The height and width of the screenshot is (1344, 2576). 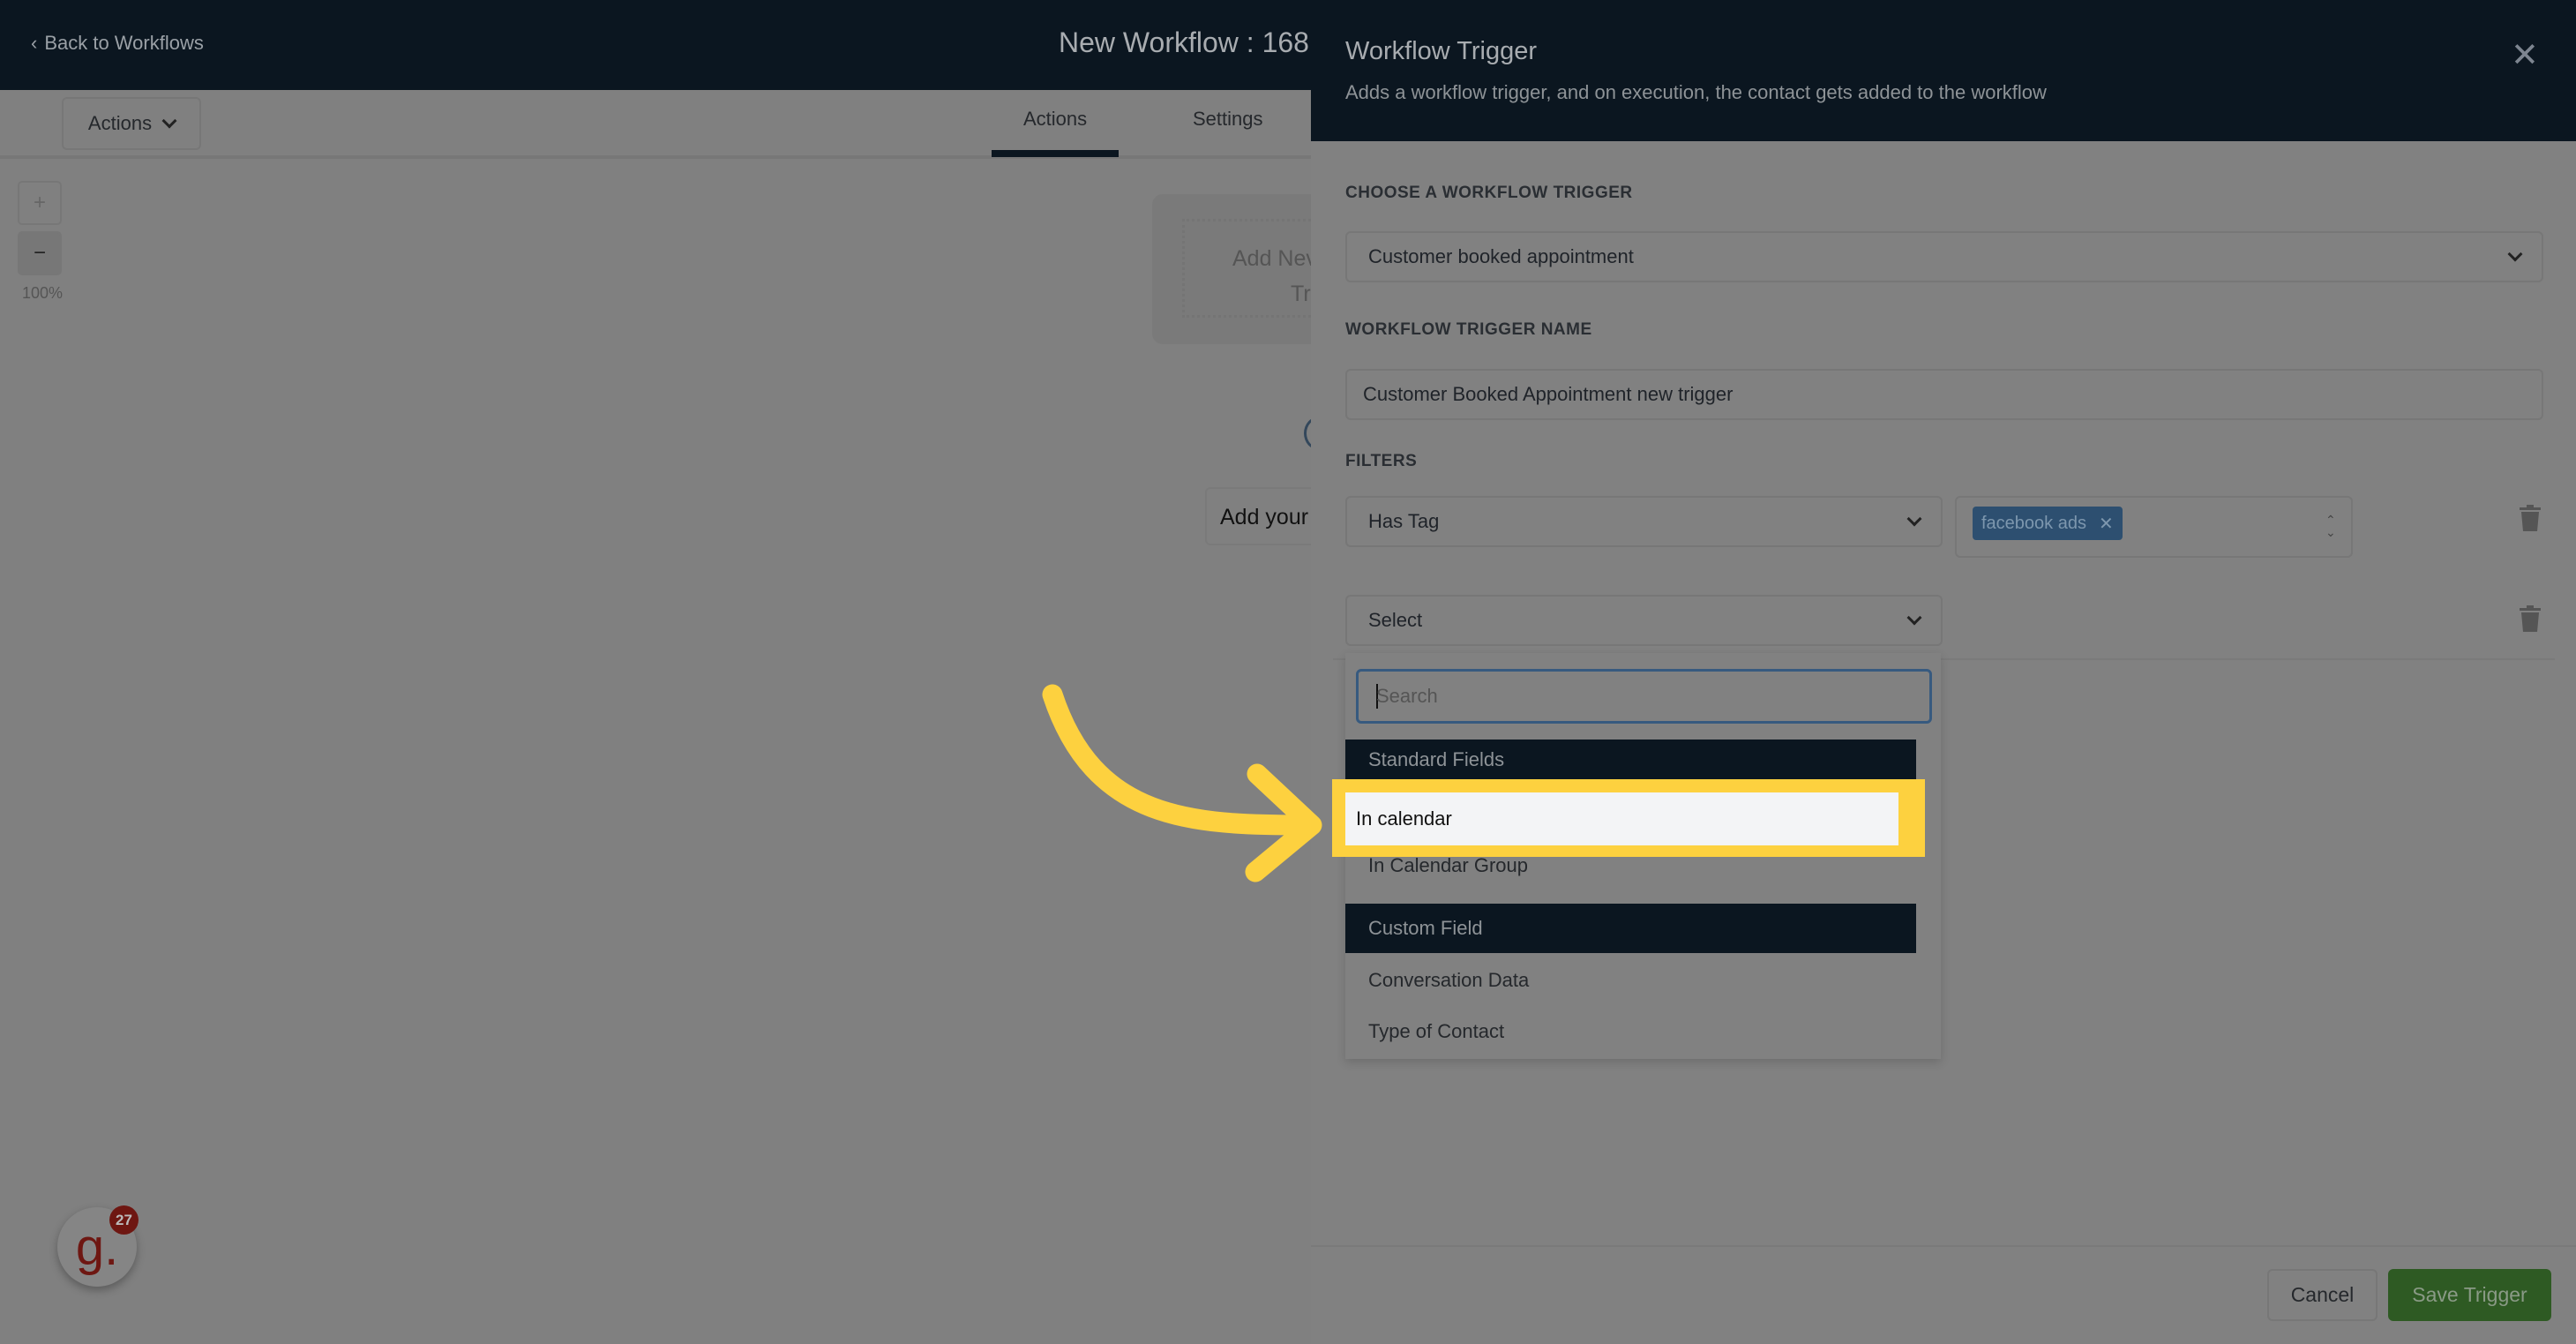 What do you see at coordinates (1644, 696) in the screenshot?
I see `dropdown-search-input: Search` at bounding box center [1644, 696].